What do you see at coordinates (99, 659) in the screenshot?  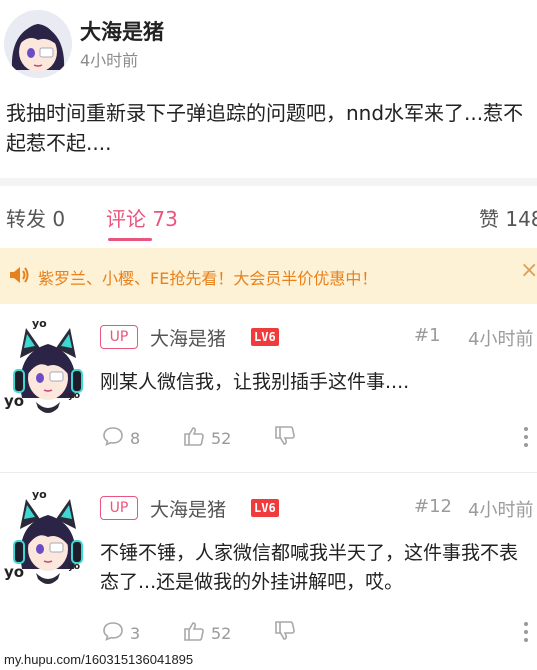 I see `source-watermark: my.hupu.com/160315136041895` at bounding box center [99, 659].